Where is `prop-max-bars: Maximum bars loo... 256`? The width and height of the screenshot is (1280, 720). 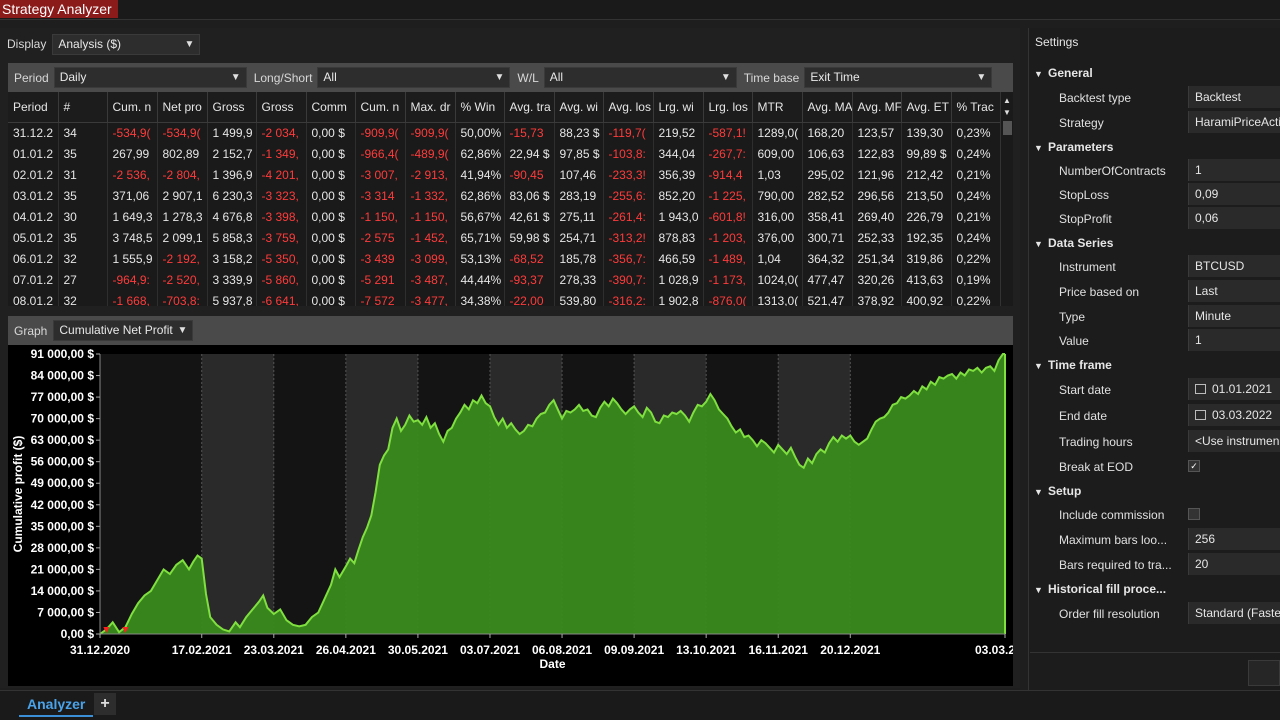
prop-max-bars: Maximum bars loo... 256 is located at coordinates (1155, 540).